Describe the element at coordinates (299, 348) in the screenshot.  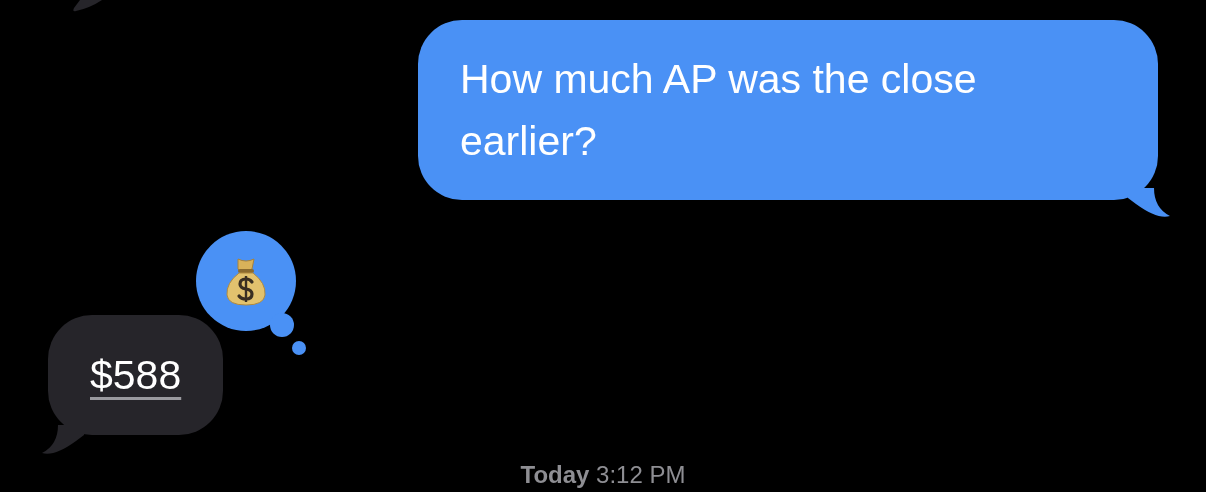
I see `tapback-tail-dot` at that location.